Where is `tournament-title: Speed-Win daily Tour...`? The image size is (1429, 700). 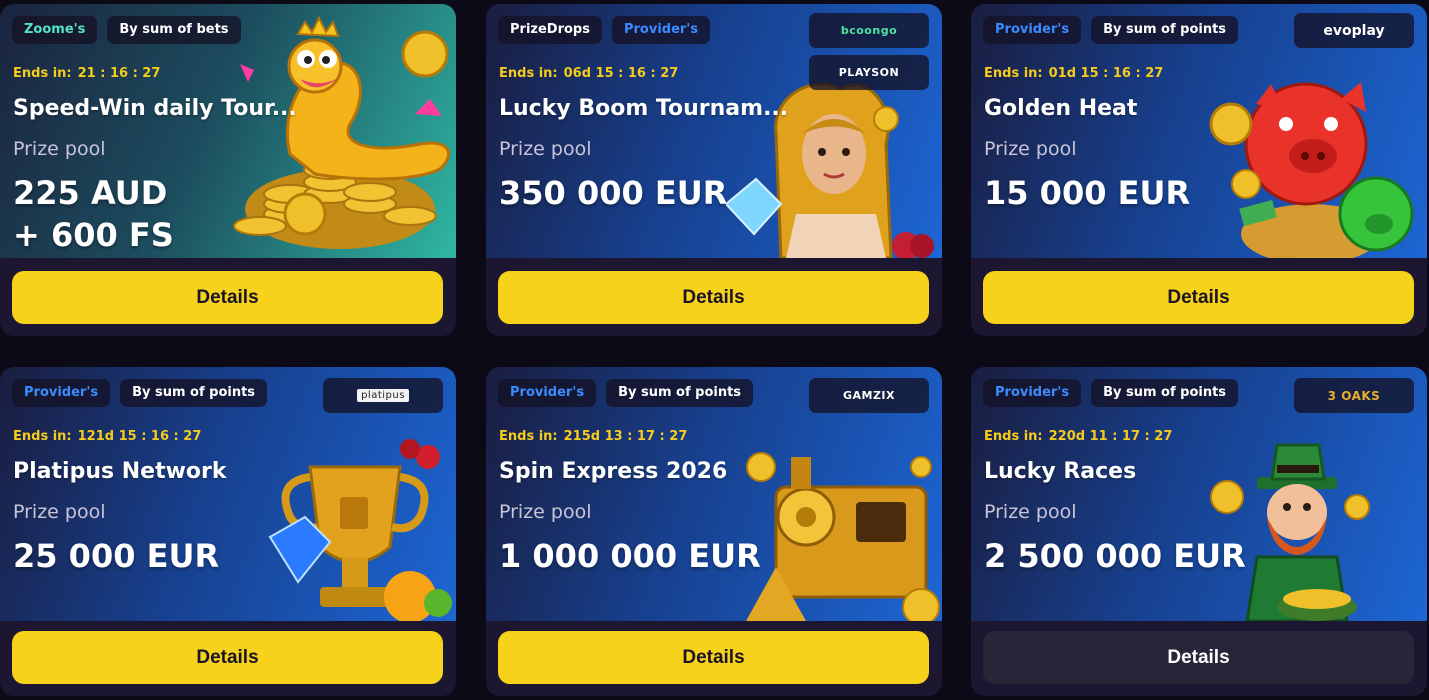
tournament-title: Speed-Win daily Tour... is located at coordinates (155, 108).